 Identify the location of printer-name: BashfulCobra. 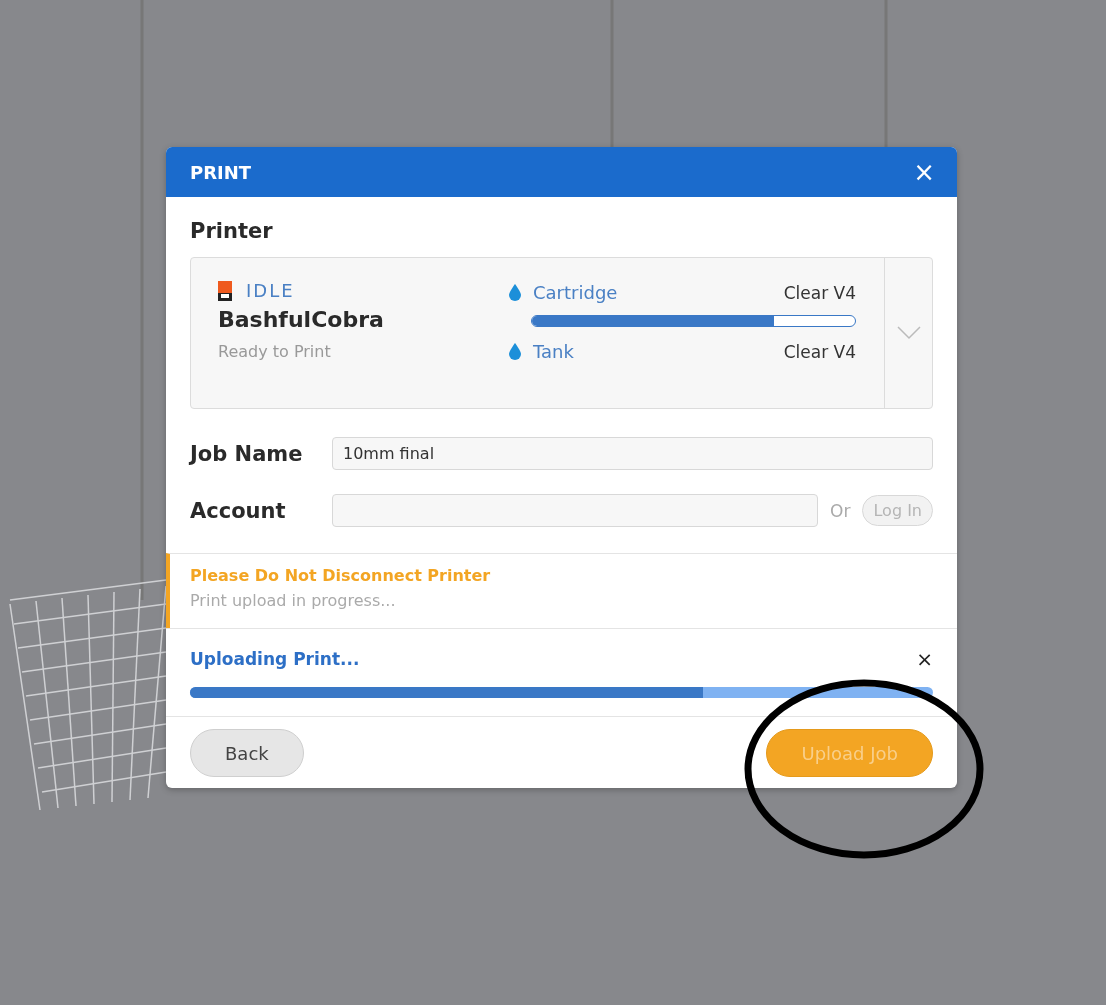
(301, 319).